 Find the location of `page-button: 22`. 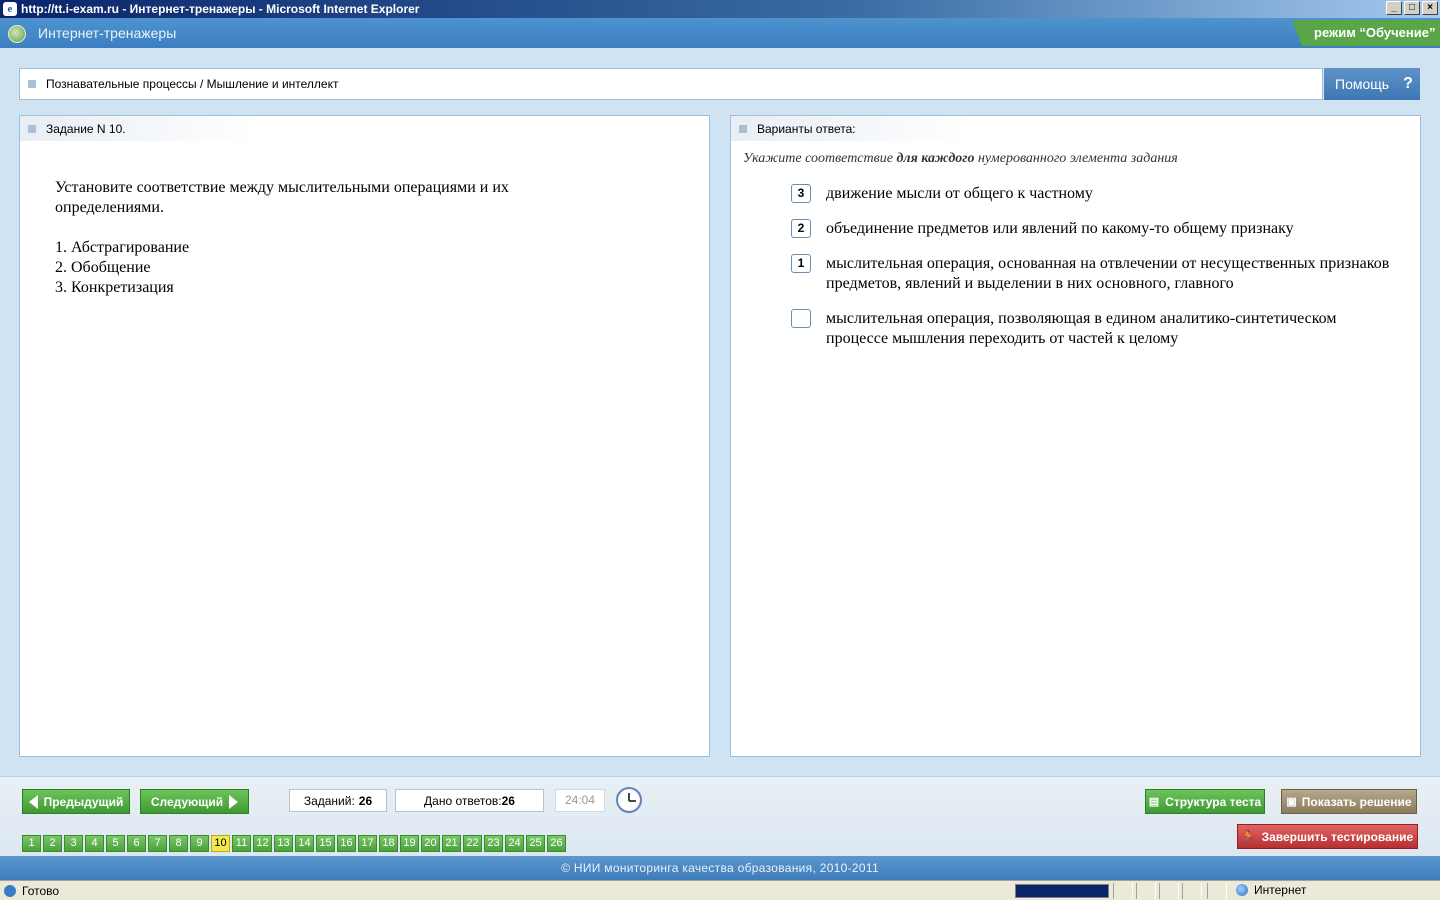

page-button: 22 is located at coordinates (472, 843).